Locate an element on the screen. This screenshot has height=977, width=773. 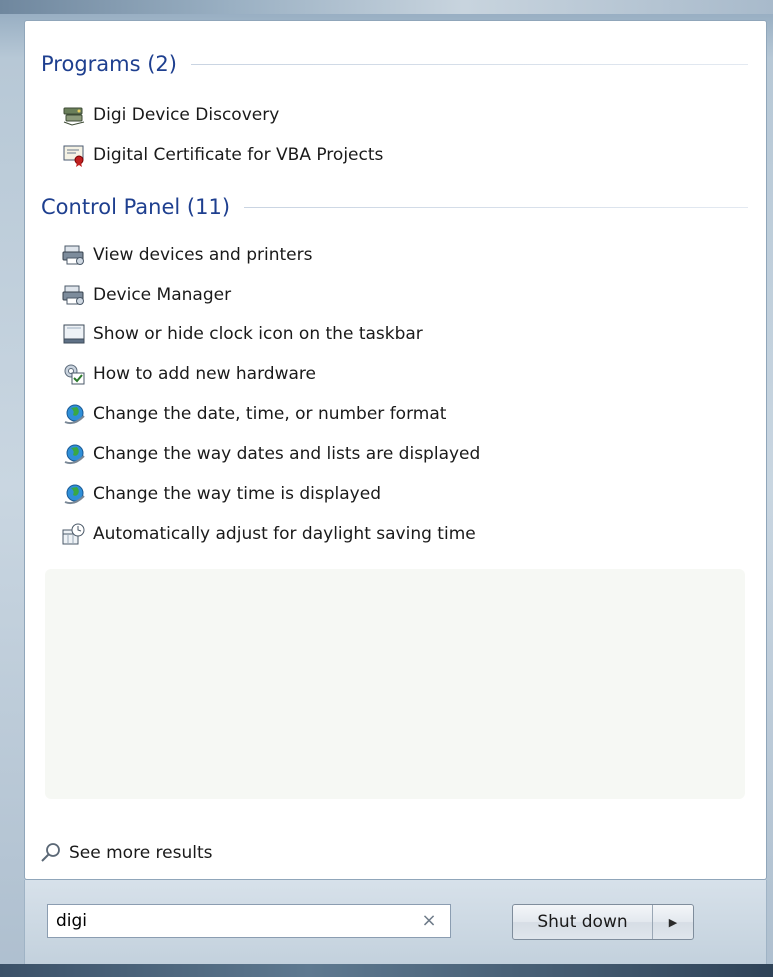
search-input is located at coordinates (223, 921).